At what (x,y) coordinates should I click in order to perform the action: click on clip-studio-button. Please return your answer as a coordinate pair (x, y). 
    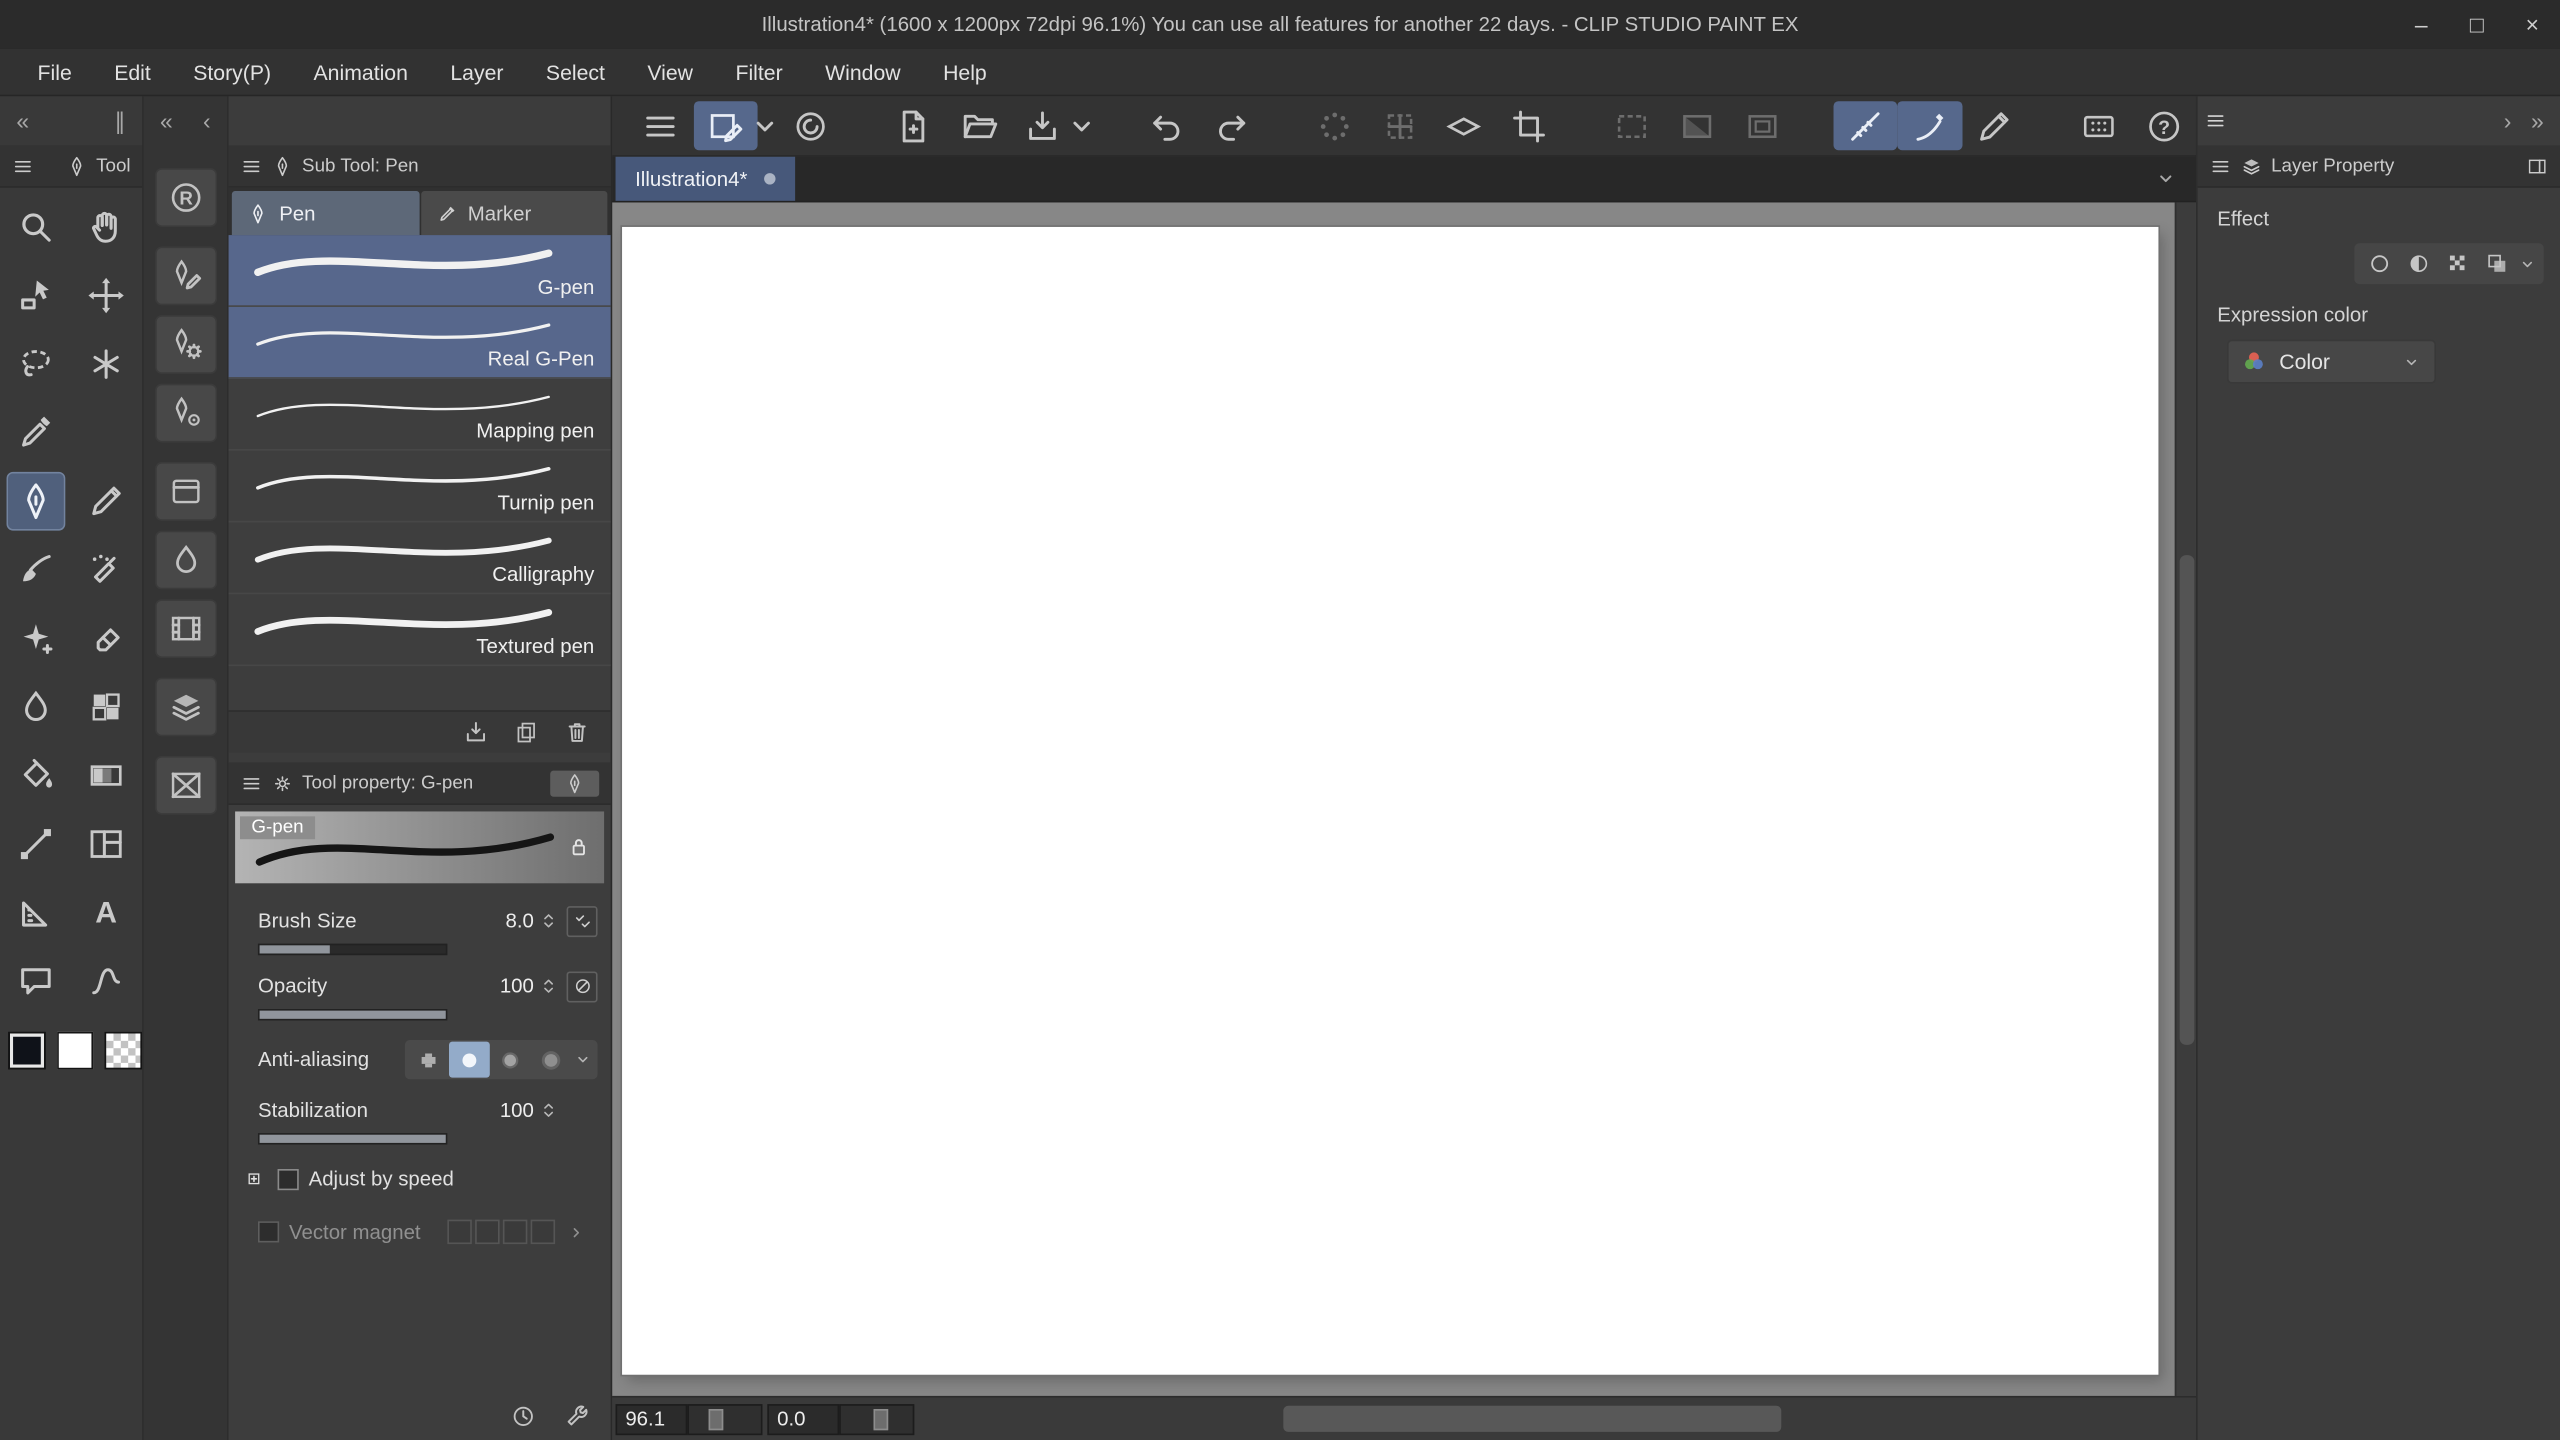
    Looking at the image, I should click on (810, 125).